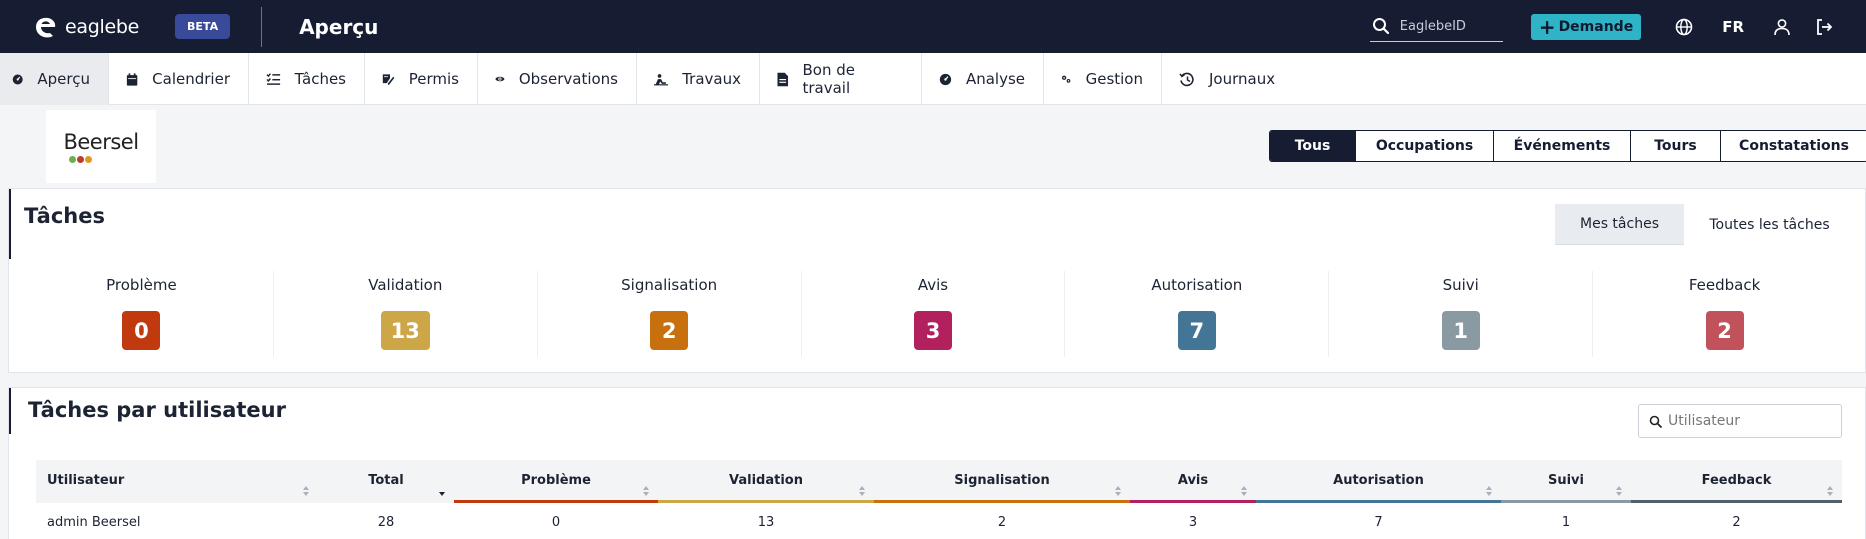  What do you see at coordinates (1596, 26) in the screenshot?
I see `new-request-label: Demande` at bounding box center [1596, 26].